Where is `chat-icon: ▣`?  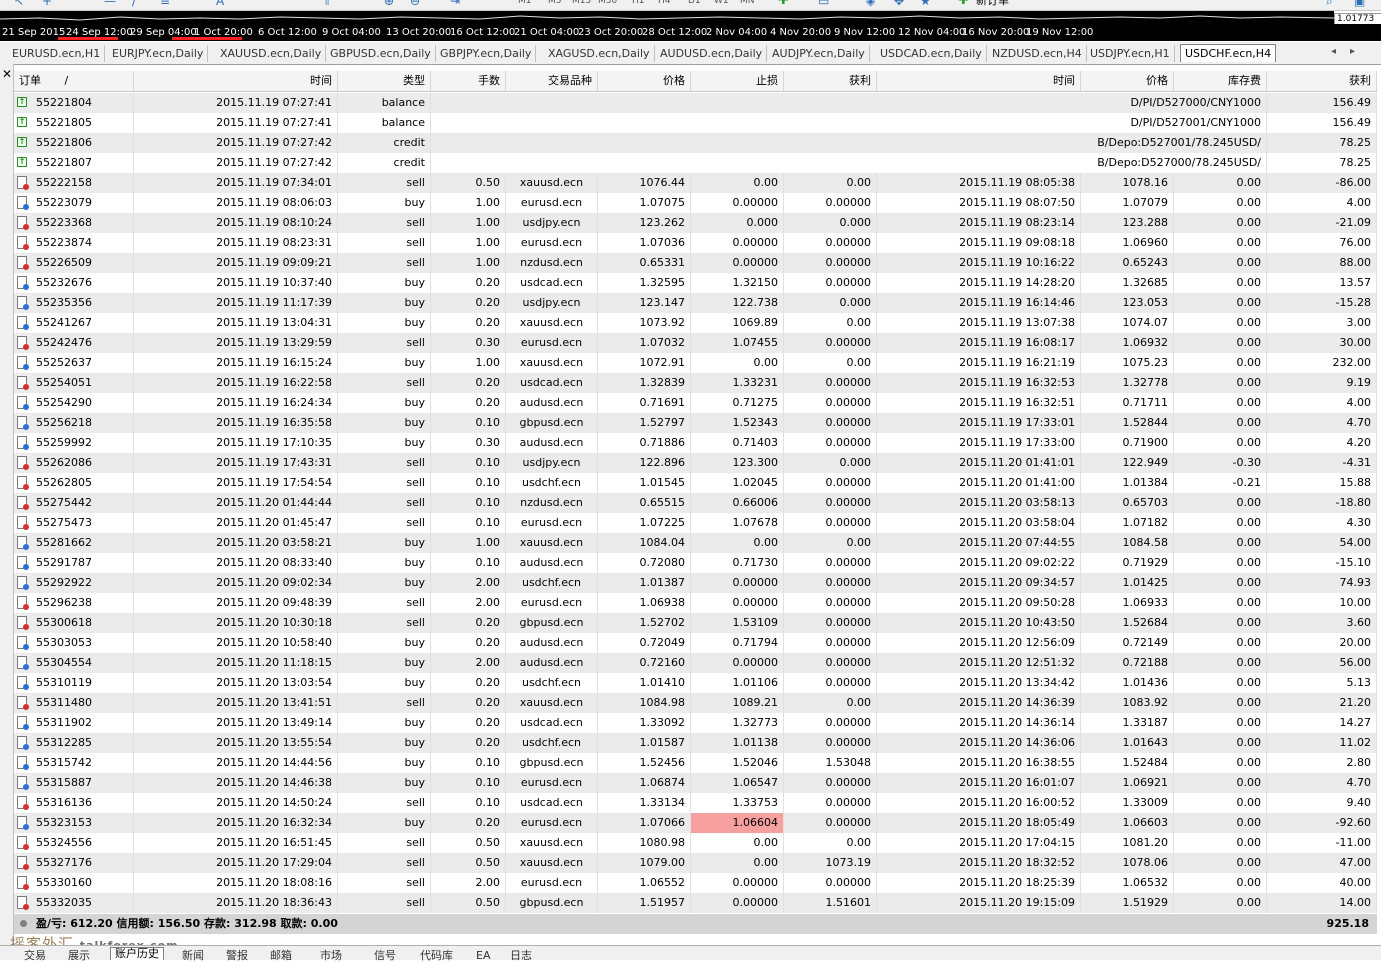 chat-icon: ▣ is located at coordinates (1359, 4).